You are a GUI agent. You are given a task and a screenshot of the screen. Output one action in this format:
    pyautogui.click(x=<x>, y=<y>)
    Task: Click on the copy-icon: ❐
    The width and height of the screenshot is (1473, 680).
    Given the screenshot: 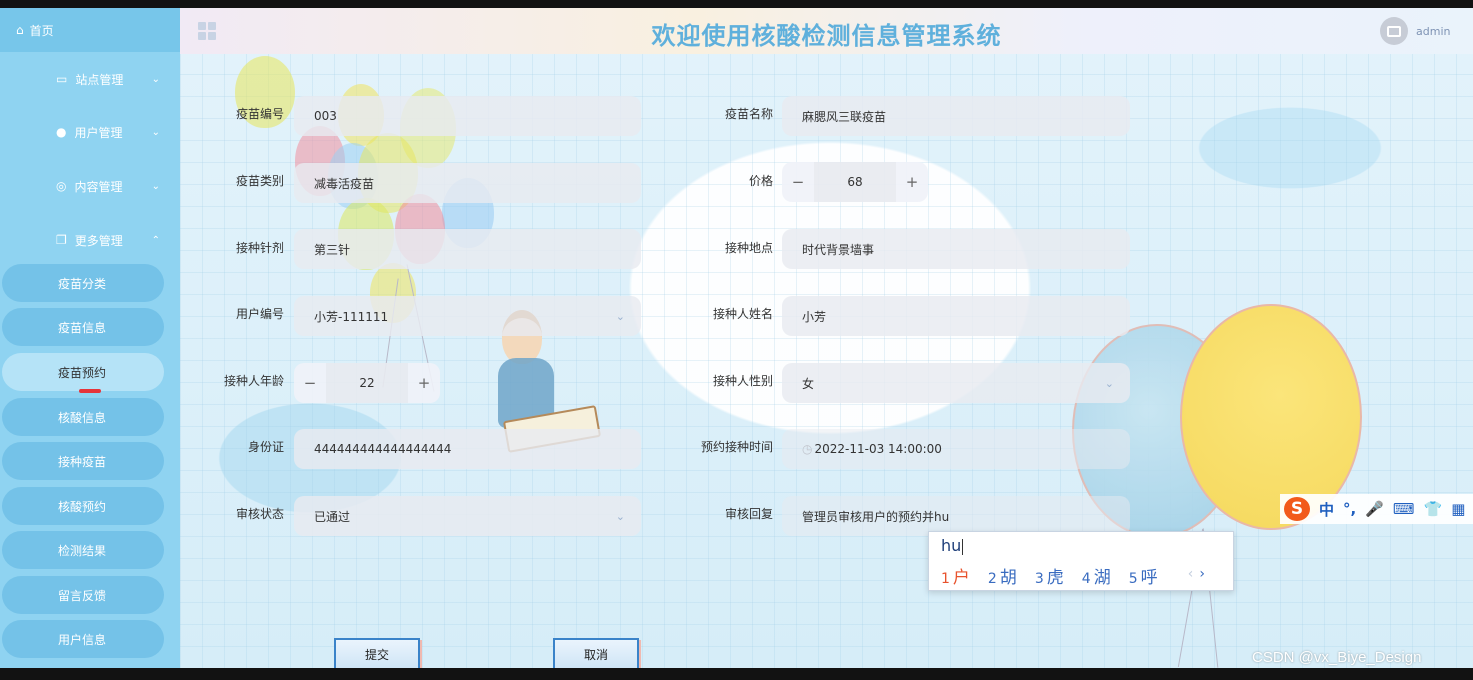 What is the action you would take?
    pyautogui.click(x=61, y=240)
    